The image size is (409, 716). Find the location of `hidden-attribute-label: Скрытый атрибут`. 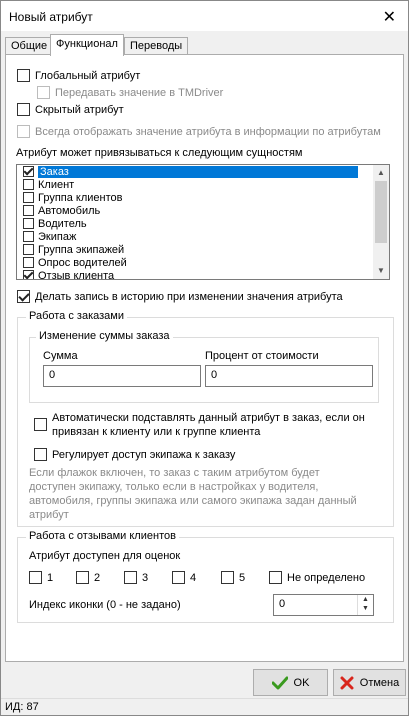

hidden-attribute-label: Скрытый атрибут is located at coordinates (79, 109).